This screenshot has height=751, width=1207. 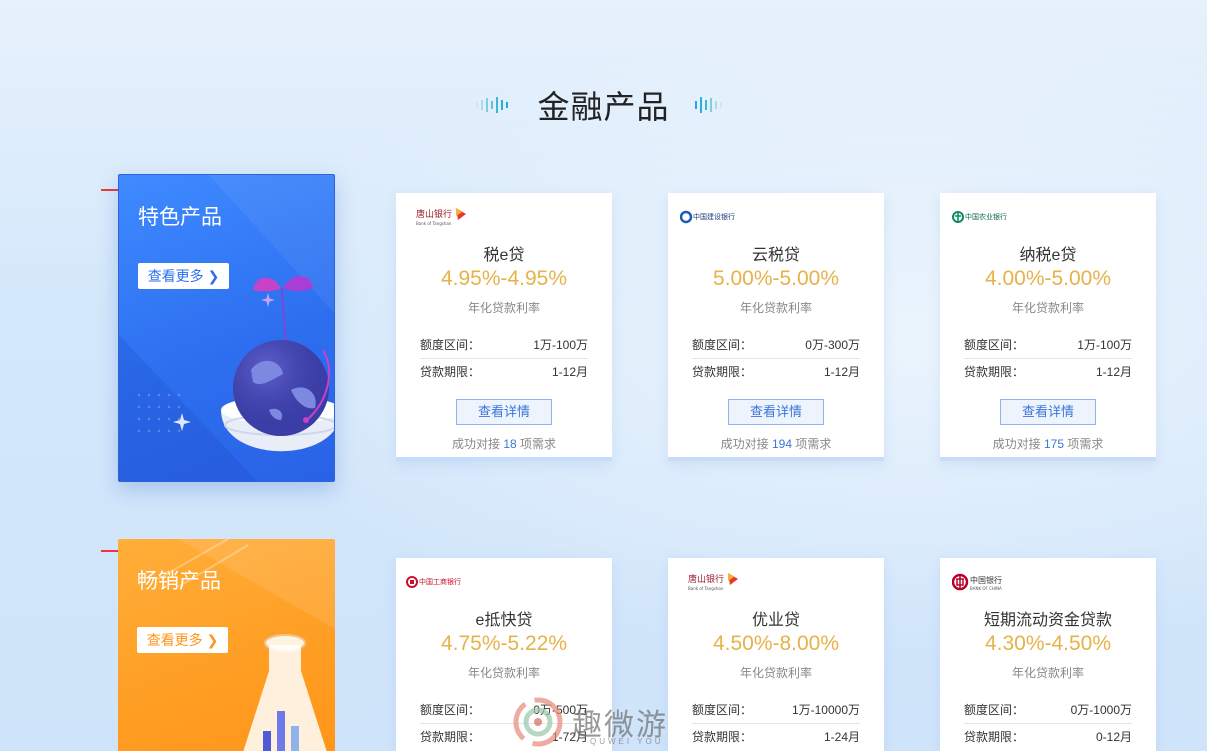 What do you see at coordinates (832, 345) in the screenshot?
I see `amount-value: 0万-300万` at bounding box center [832, 345].